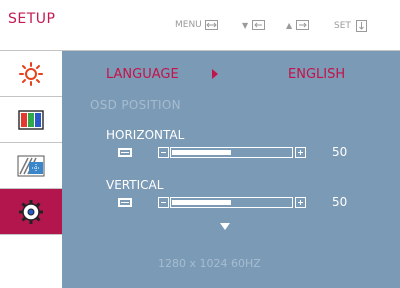 The image size is (400, 288). Describe the element at coordinates (163, 202) in the screenshot. I see `vertical-minus-button` at that location.